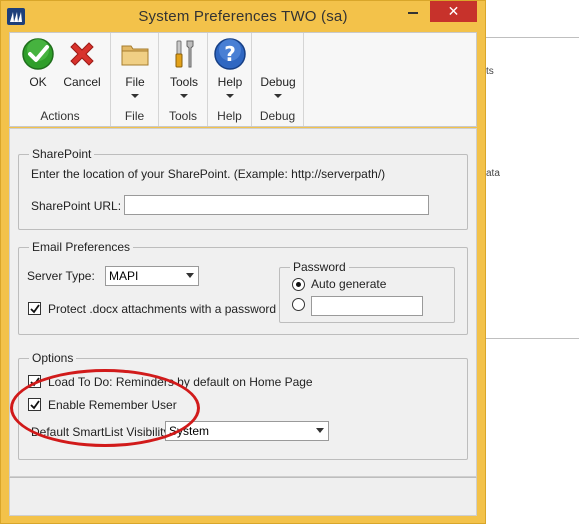  I want to click on password-legend: Password, so click(319, 267).